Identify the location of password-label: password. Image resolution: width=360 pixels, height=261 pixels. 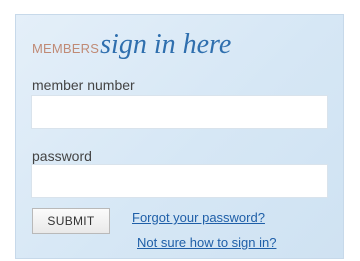
(62, 156).